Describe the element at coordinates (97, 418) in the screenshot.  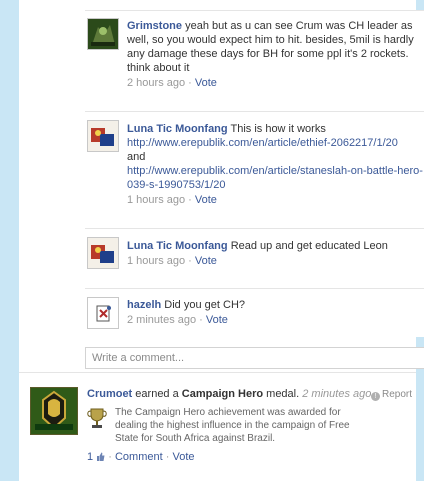
I see `trophy-icon` at that location.